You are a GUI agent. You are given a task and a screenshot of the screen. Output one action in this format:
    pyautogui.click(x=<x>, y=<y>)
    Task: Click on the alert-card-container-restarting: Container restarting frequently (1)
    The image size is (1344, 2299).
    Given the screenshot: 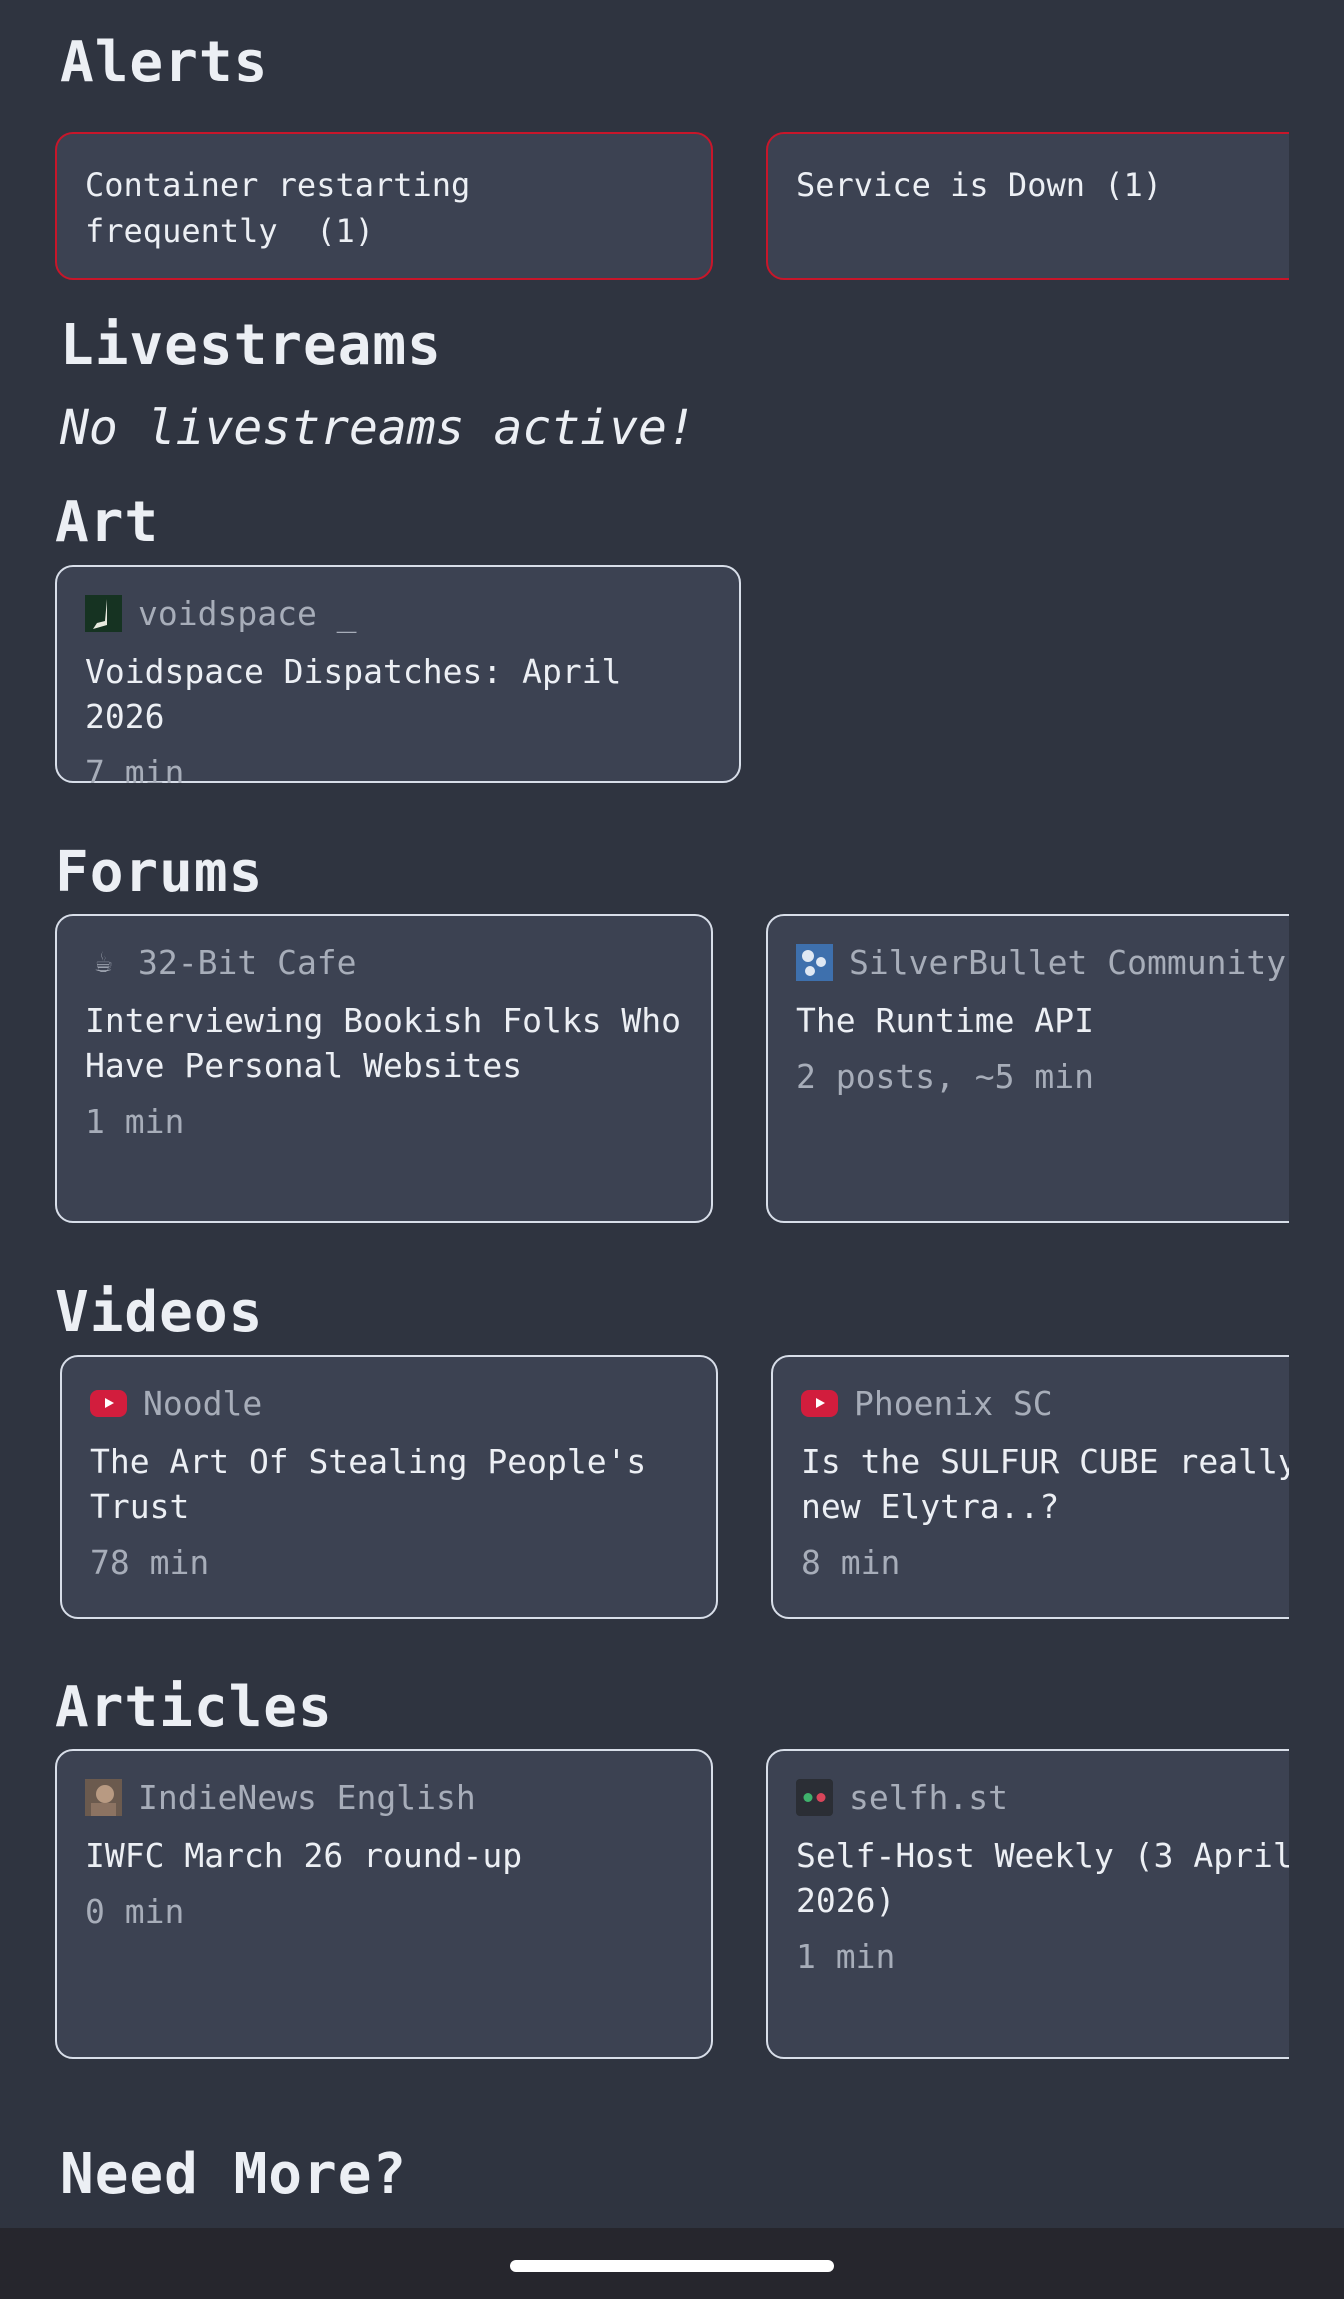 What is the action you would take?
    pyautogui.click(x=384, y=206)
    